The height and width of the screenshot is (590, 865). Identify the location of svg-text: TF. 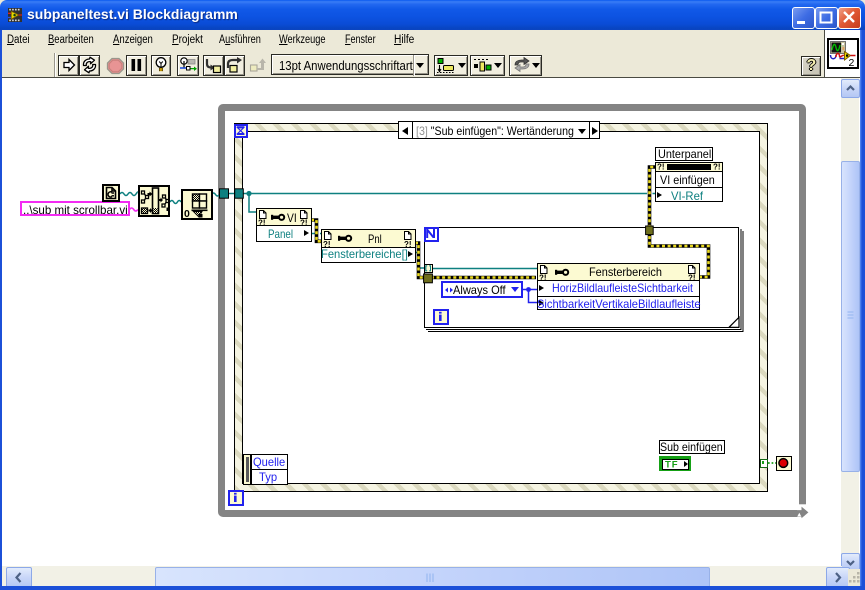
(672, 464).